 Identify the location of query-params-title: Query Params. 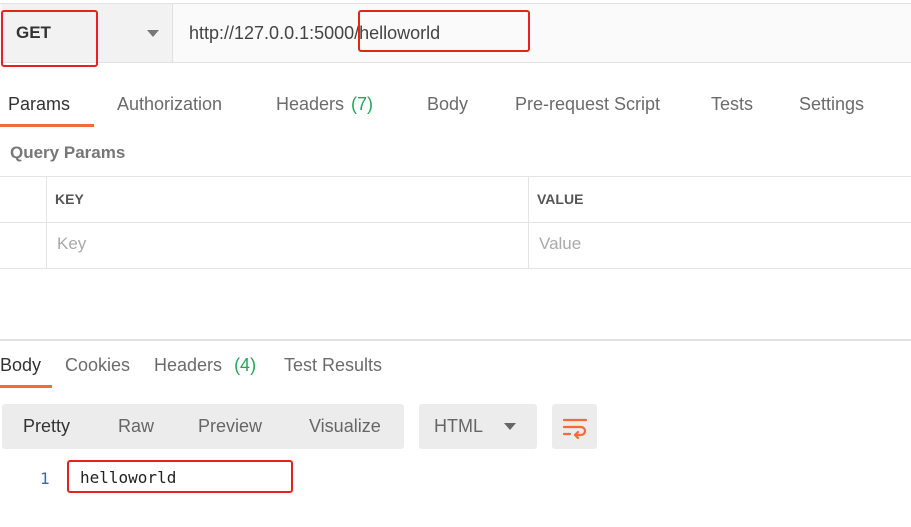
(68, 152).